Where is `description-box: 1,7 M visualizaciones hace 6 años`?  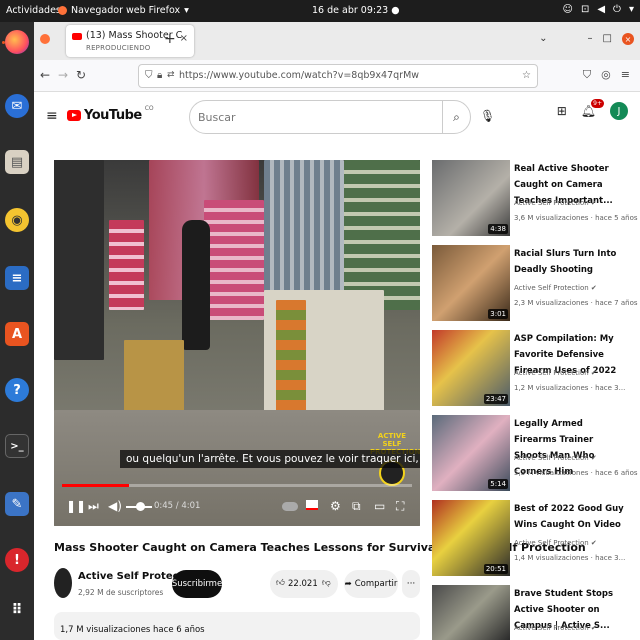 description-box: 1,7 M visualizaciones hace 6 años is located at coordinates (237, 626).